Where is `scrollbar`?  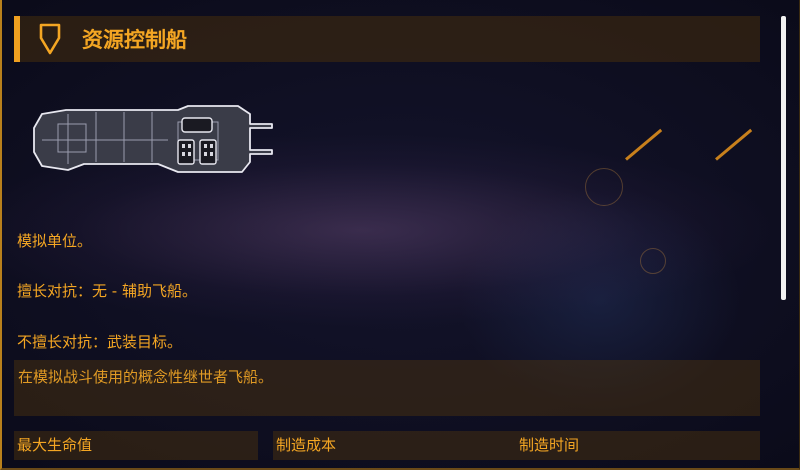
scrollbar is located at coordinates (783, 158).